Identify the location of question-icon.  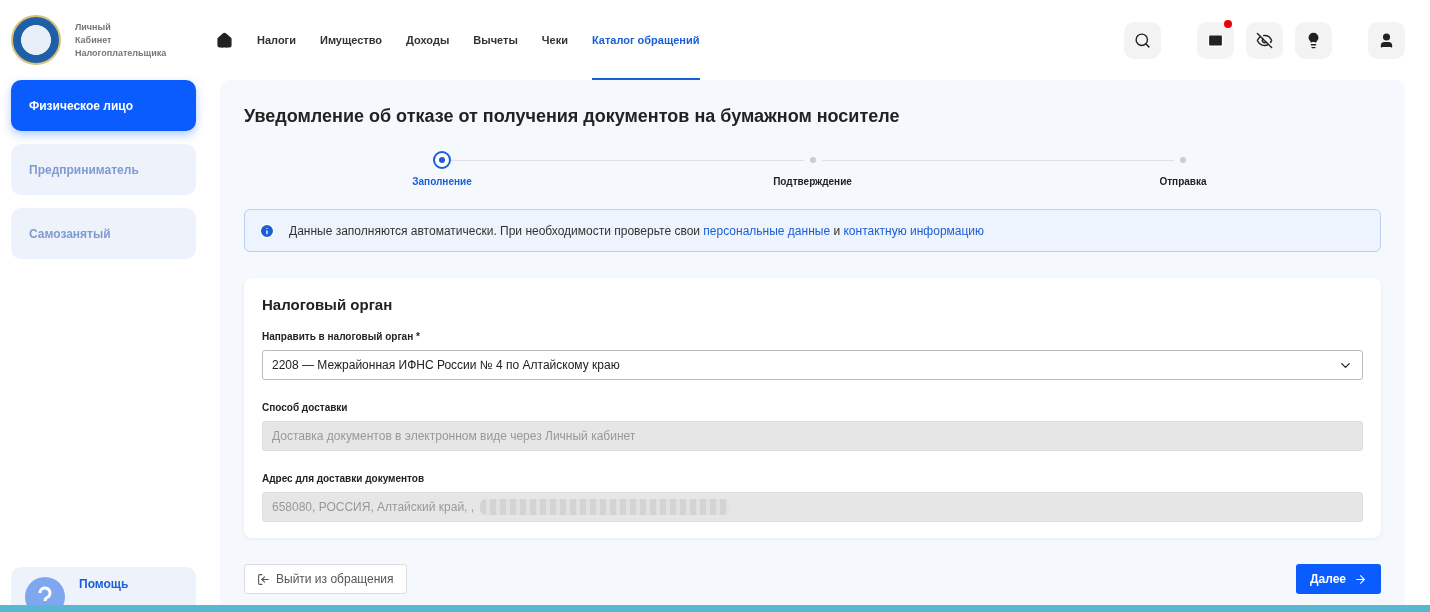
(45, 591).